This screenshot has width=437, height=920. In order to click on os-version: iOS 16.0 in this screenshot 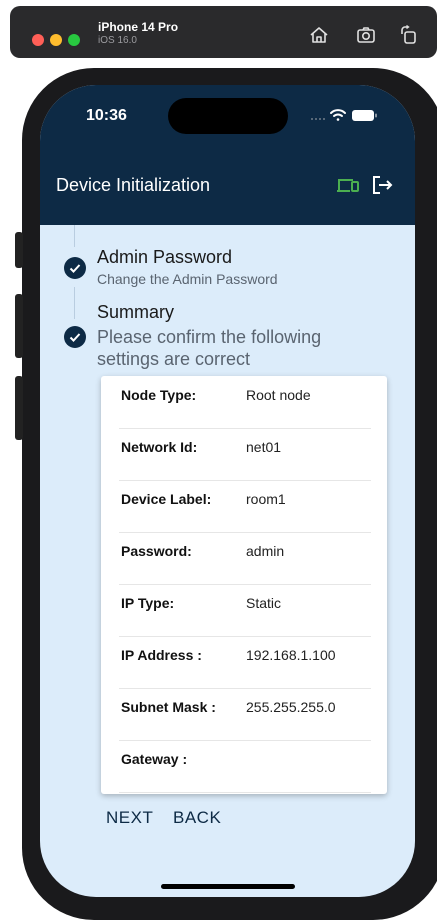, I will do `click(117, 40)`.